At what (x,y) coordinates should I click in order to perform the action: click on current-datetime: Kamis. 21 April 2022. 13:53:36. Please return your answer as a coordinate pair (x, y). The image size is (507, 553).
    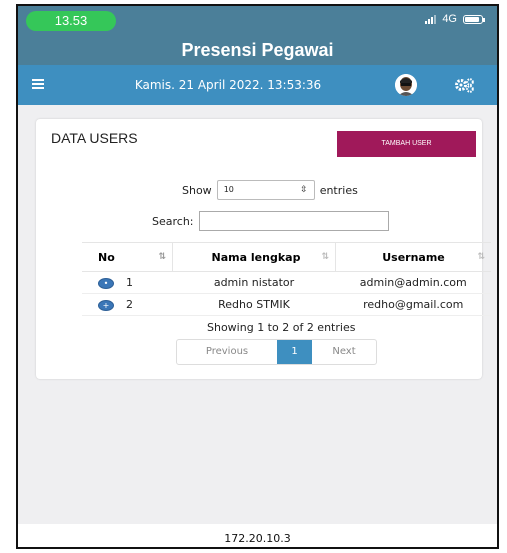
    Looking at the image, I should click on (228, 85).